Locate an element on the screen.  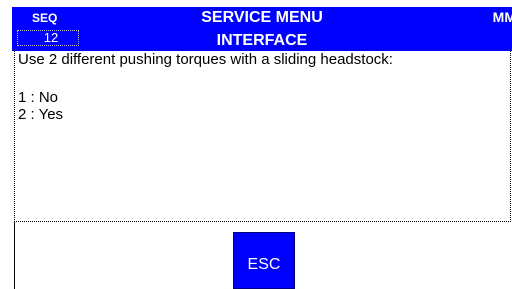
mode-label: MM is located at coordinates (502, 17).